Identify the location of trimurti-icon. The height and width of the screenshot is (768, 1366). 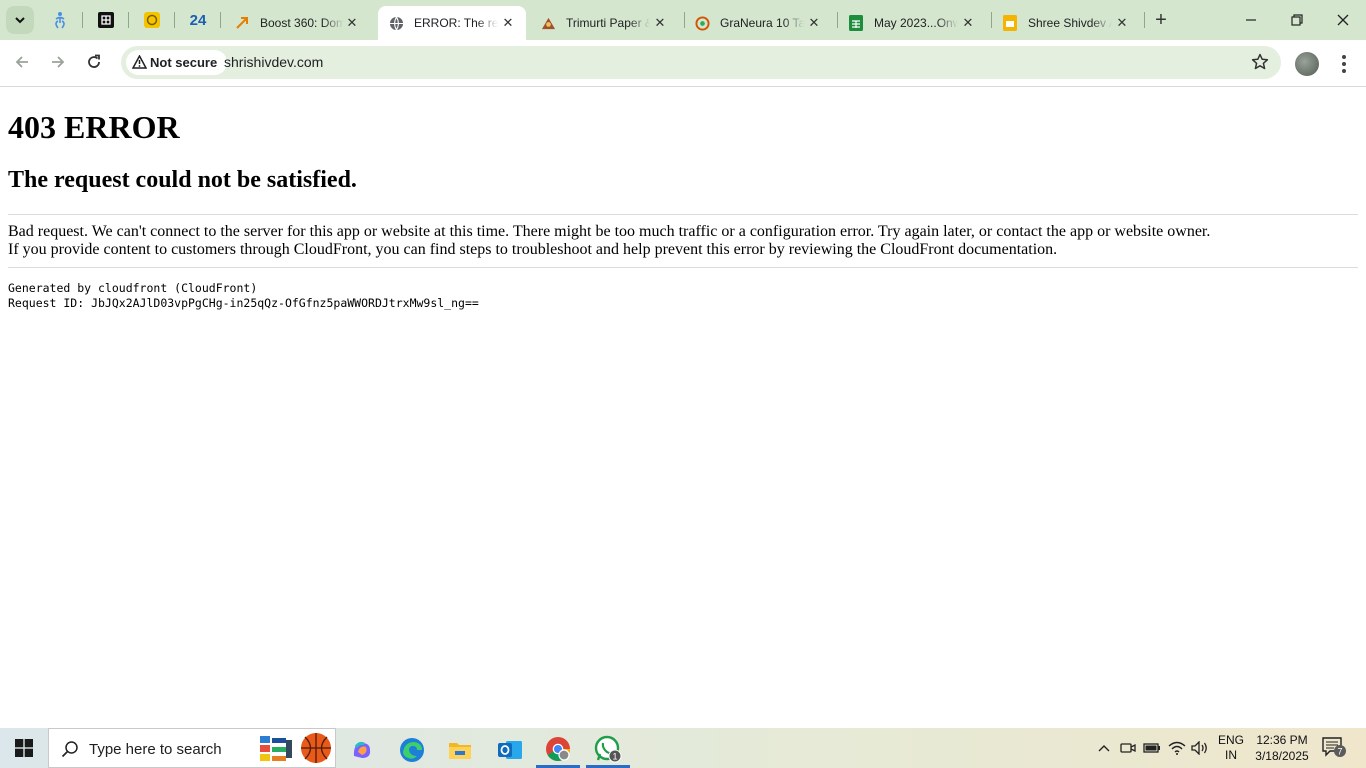
(548, 23).